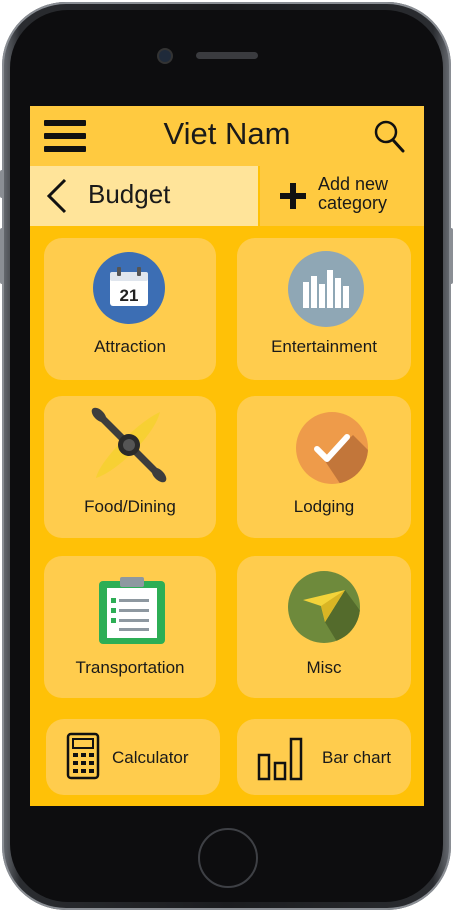 The image size is (453, 912). I want to click on calendar-icon: 21, so click(129, 288).